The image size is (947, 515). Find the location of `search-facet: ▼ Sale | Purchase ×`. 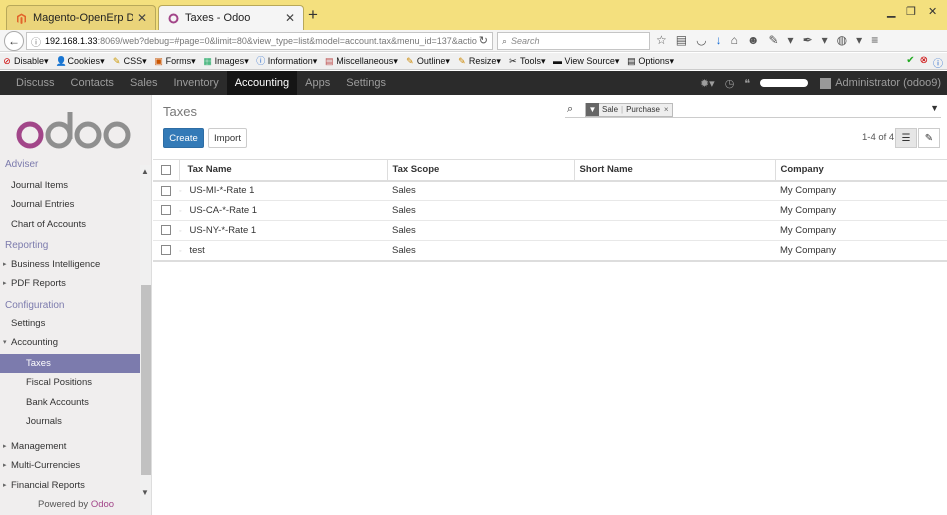

search-facet: ▼ Sale | Purchase × is located at coordinates (629, 109).